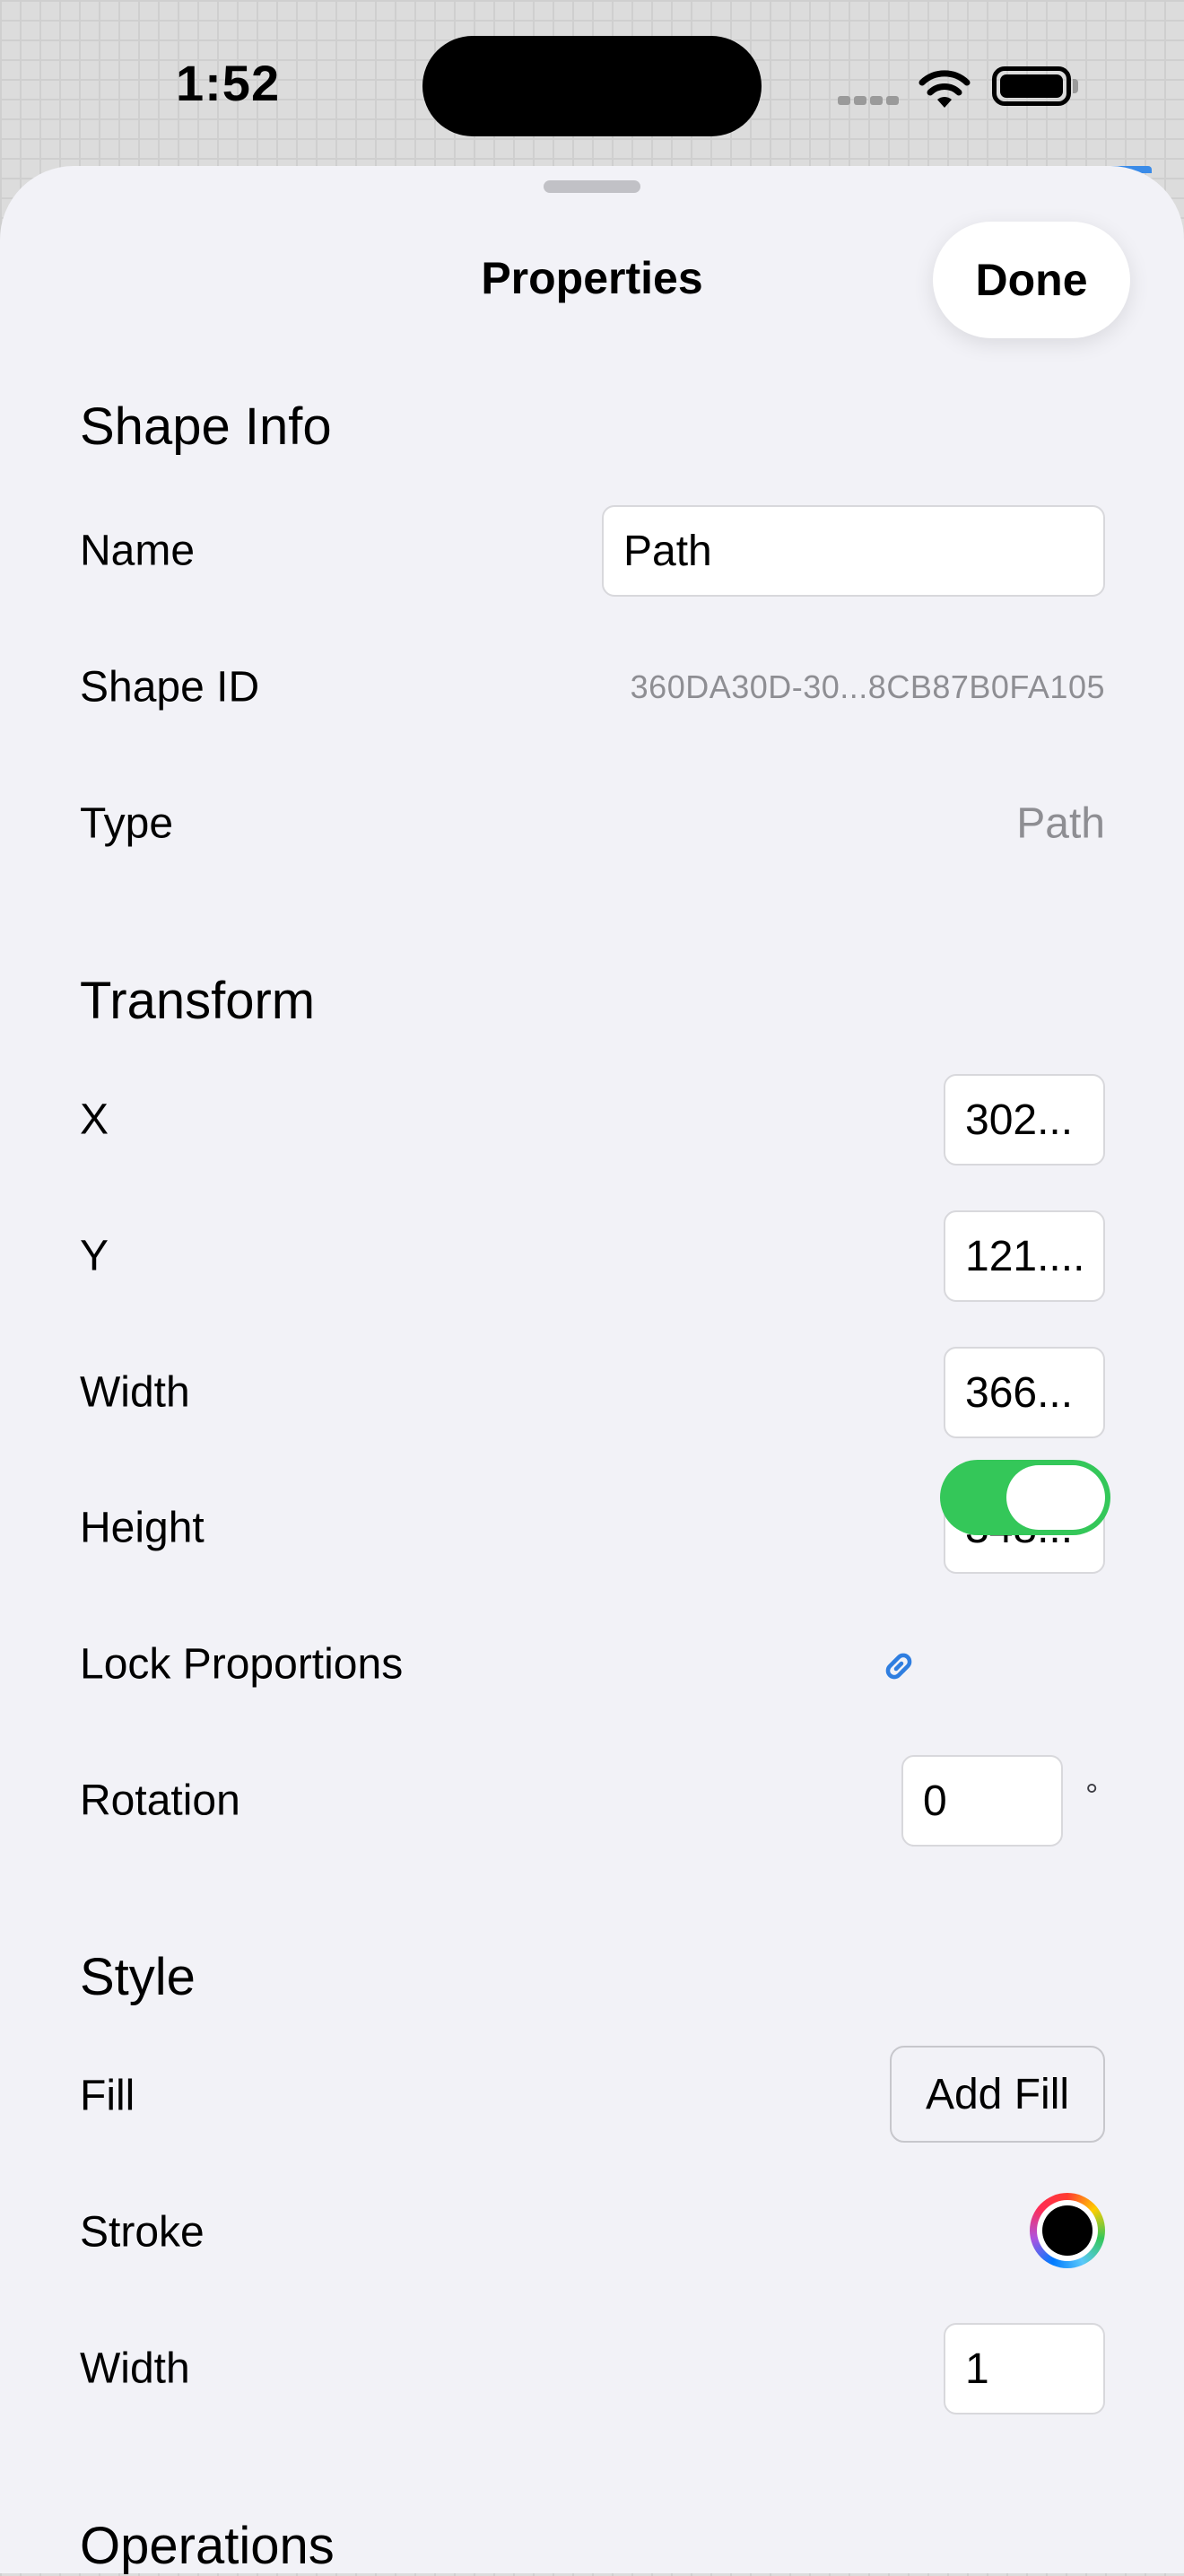  I want to click on status-bar: 1:52, so click(592, 83).